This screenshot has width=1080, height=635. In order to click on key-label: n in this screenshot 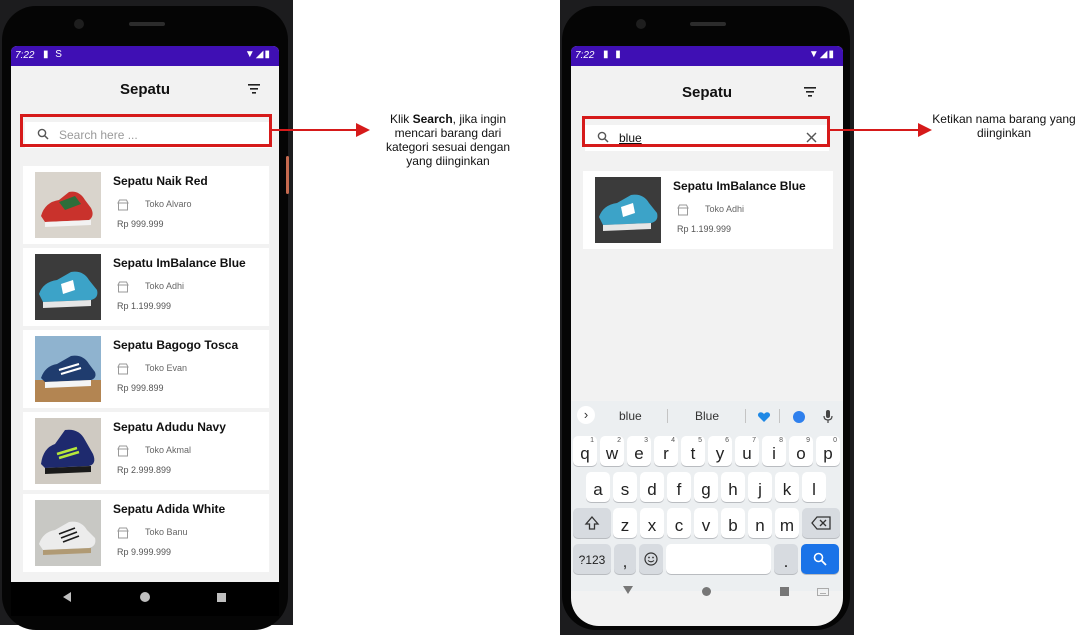, I will do `click(760, 525)`.